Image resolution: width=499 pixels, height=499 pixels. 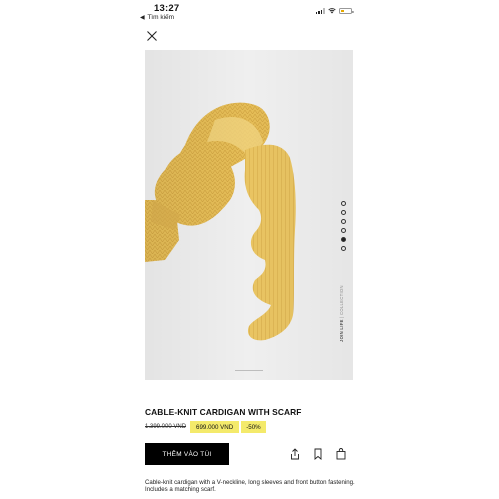 What do you see at coordinates (346, 11) in the screenshot?
I see `battery-icon` at bounding box center [346, 11].